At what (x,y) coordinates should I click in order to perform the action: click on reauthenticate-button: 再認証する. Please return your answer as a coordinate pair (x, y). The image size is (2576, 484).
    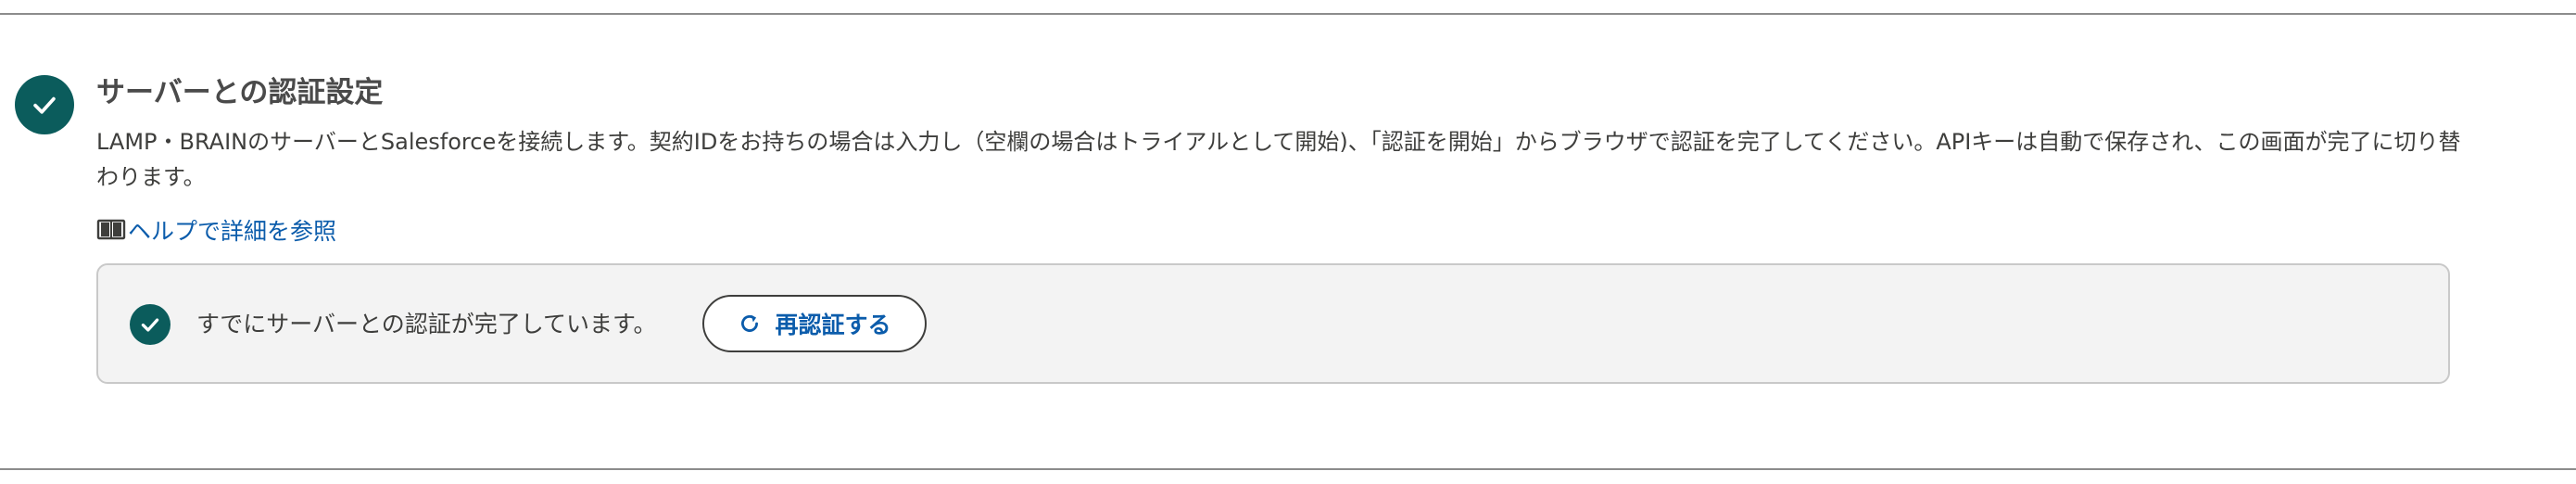
    Looking at the image, I should click on (814, 323).